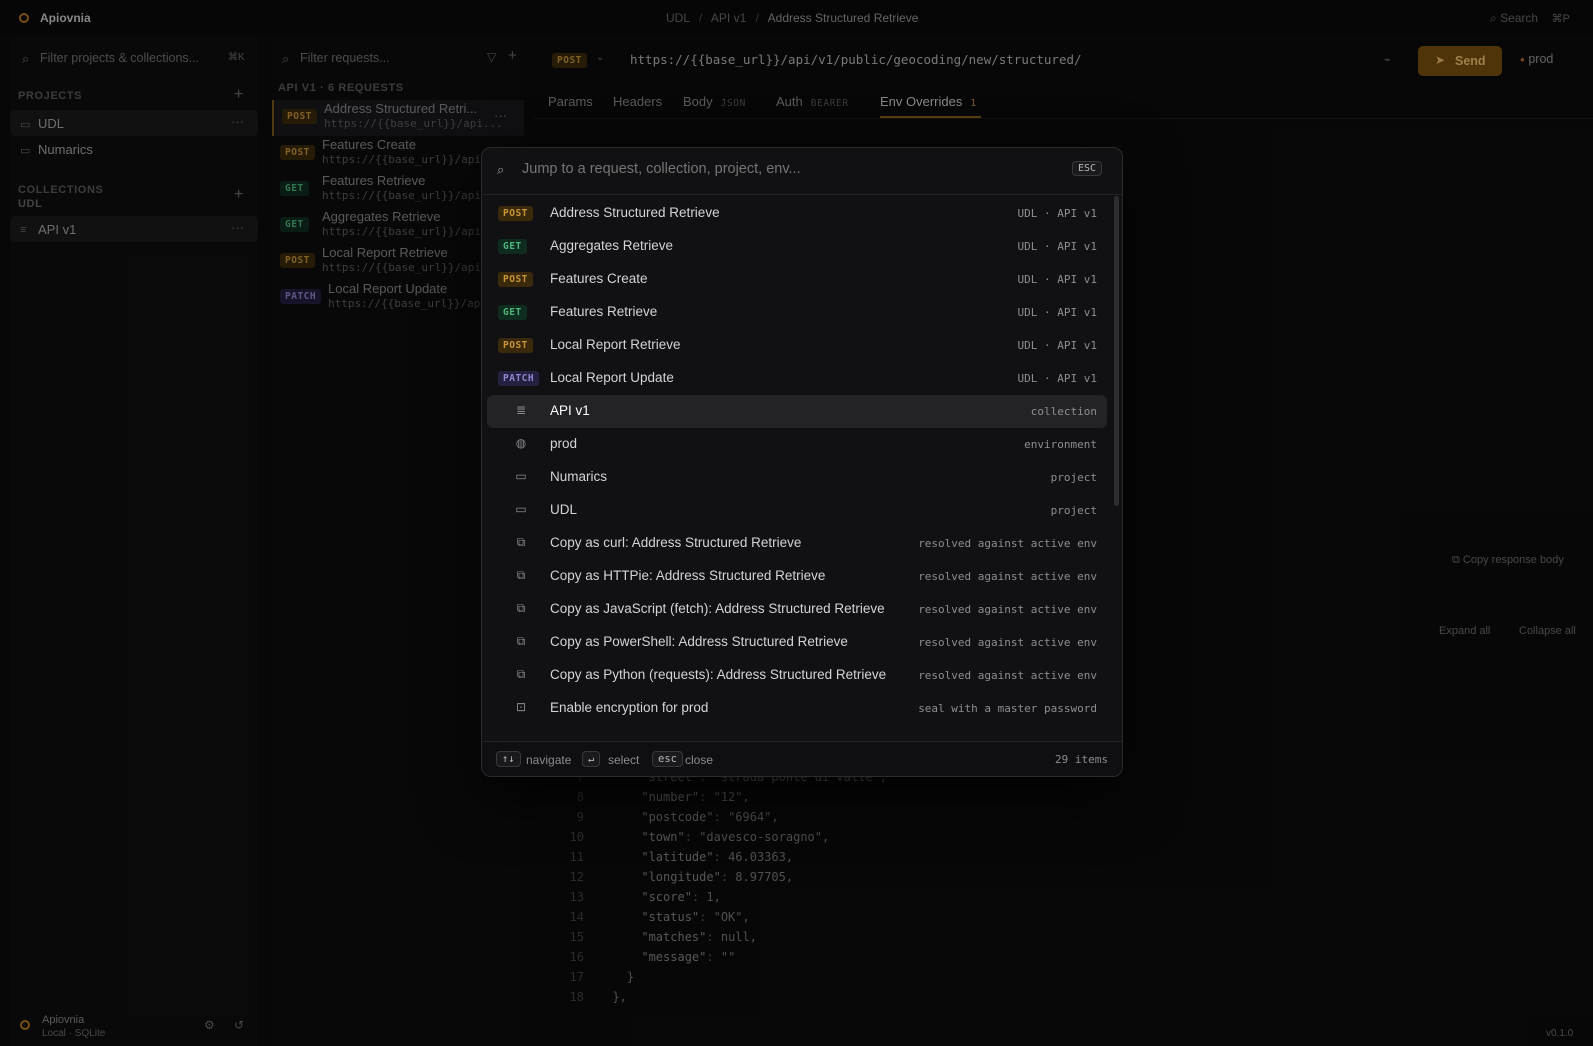 The image size is (1593, 1046). I want to click on palette-item-title: Aggregates Retrieve, so click(612, 245).